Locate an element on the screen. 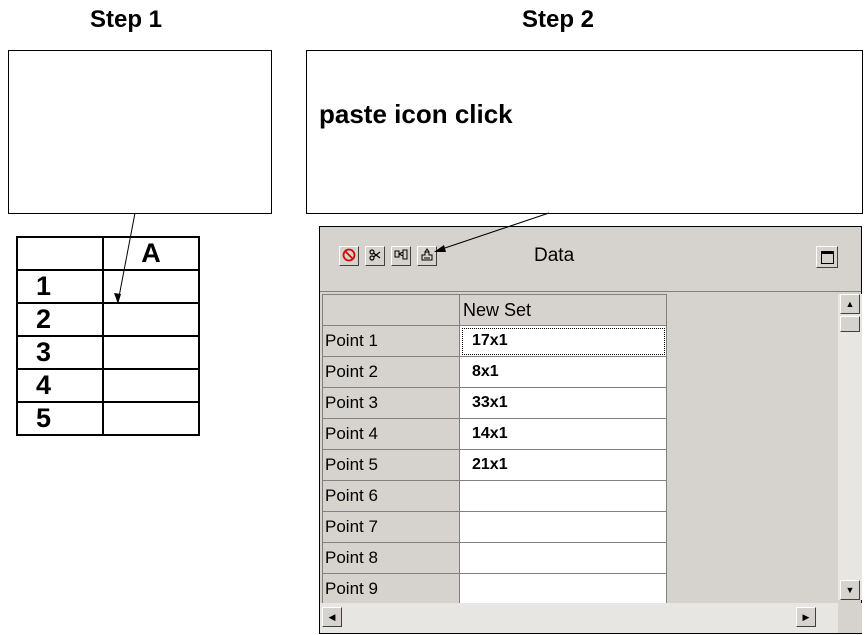 Image resolution: width=866 pixels, height=635 pixels. paste-button is located at coordinates (427, 256).